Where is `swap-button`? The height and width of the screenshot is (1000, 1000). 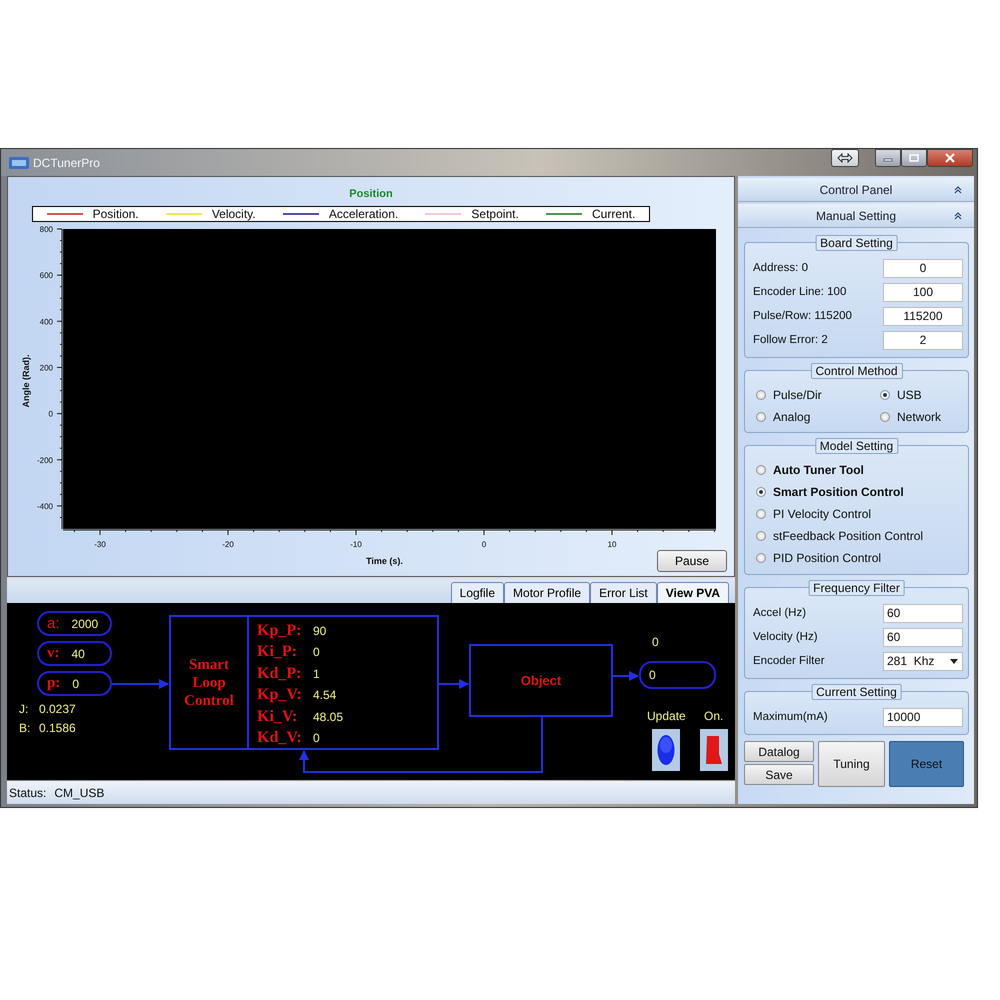
swap-button is located at coordinates (845, 158).